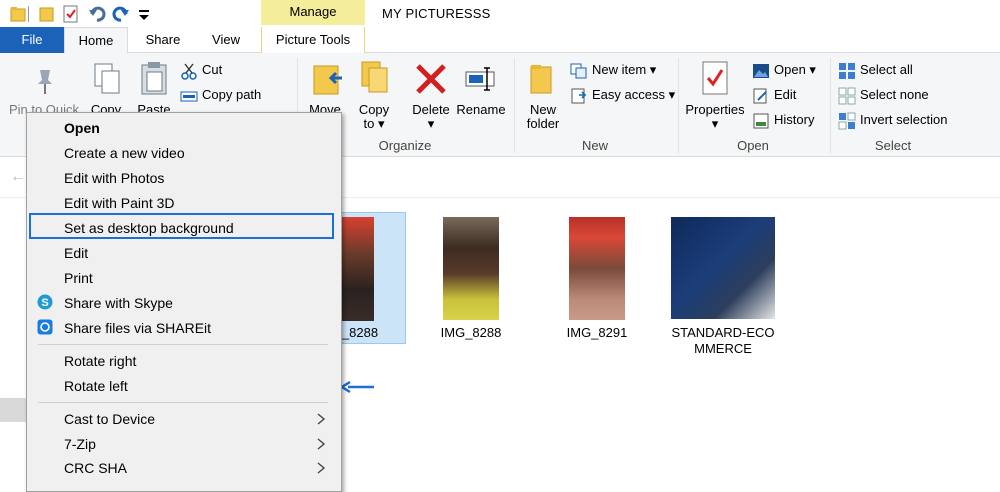 The image size is (1000, 492). What do you see at coordinates (226, 40) in the screenshot?
I see `tab-view: View` at bounding box center [226, 40].